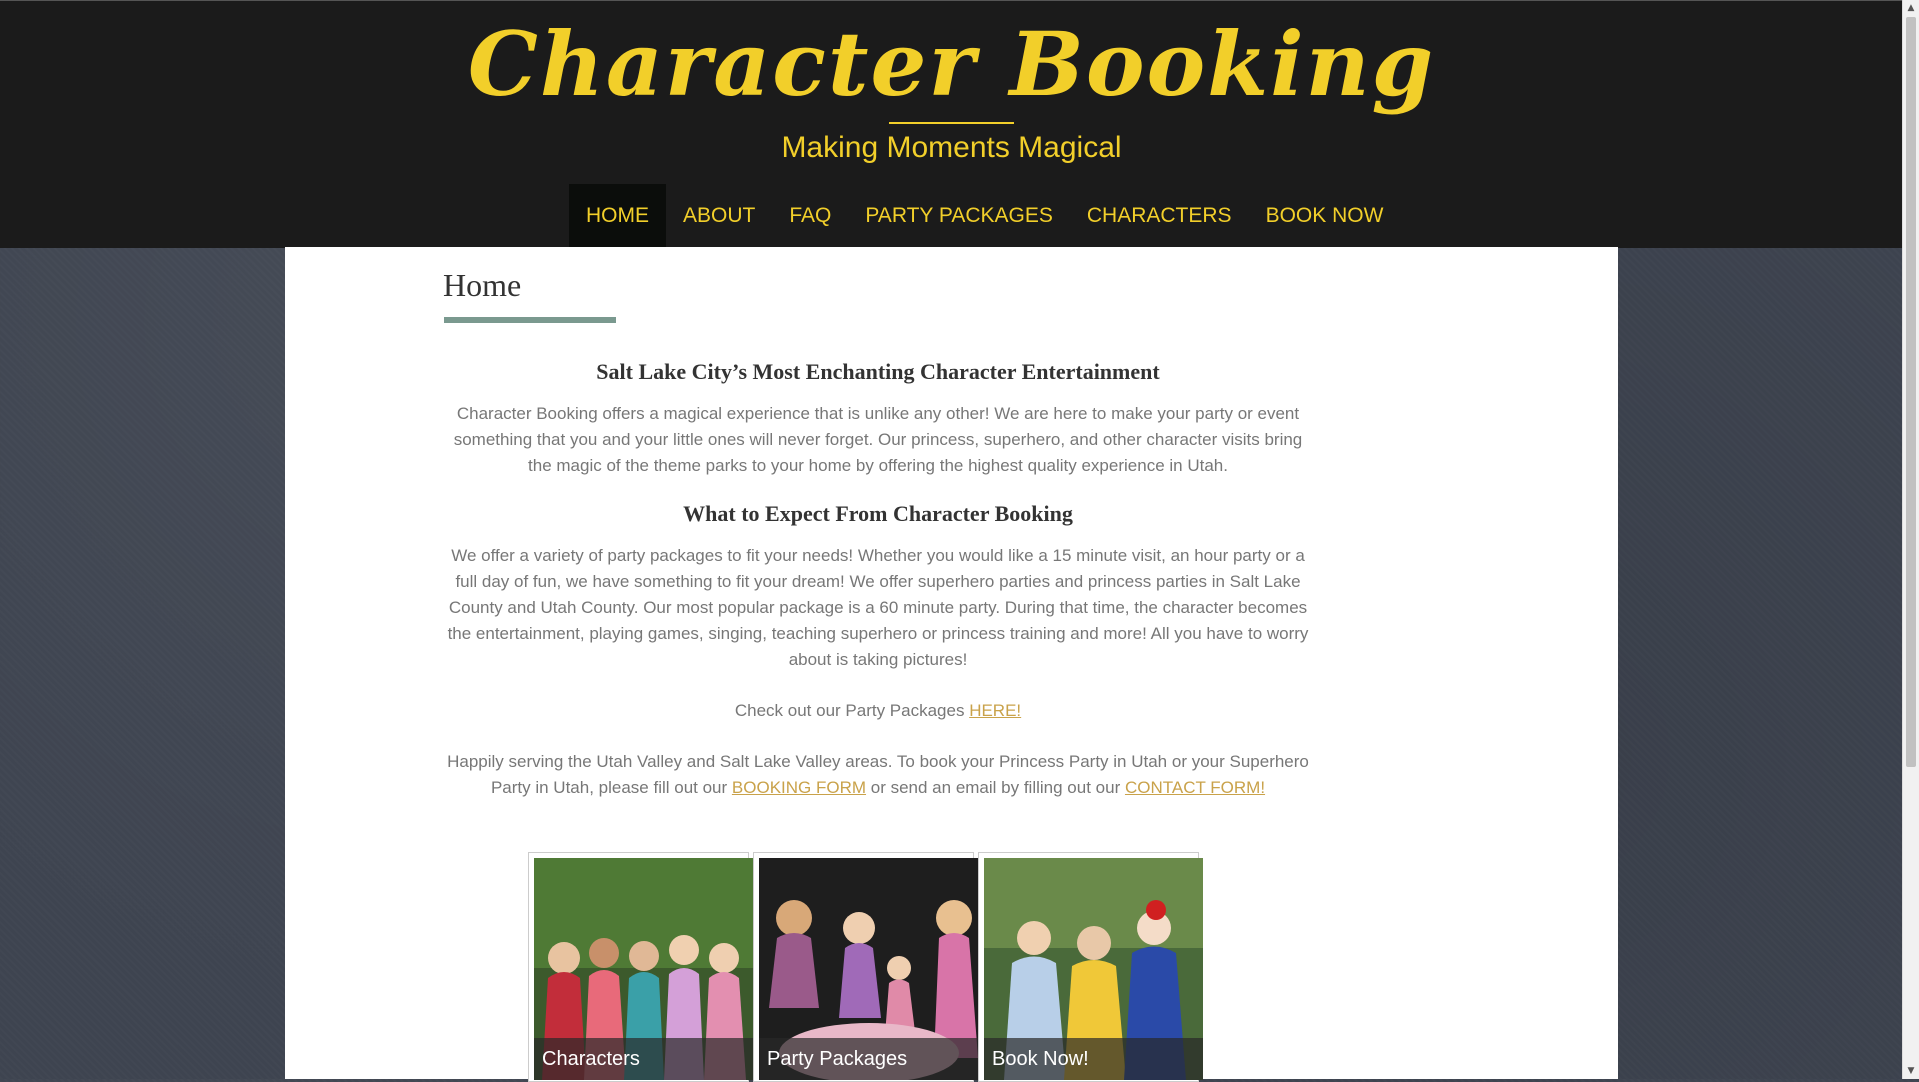 The height and width of the screenshot is (1082, 1919). Describe the element at coordinates (1093, 969) in the screenshot. I see `book-now-photo: Book Now!` at that location.